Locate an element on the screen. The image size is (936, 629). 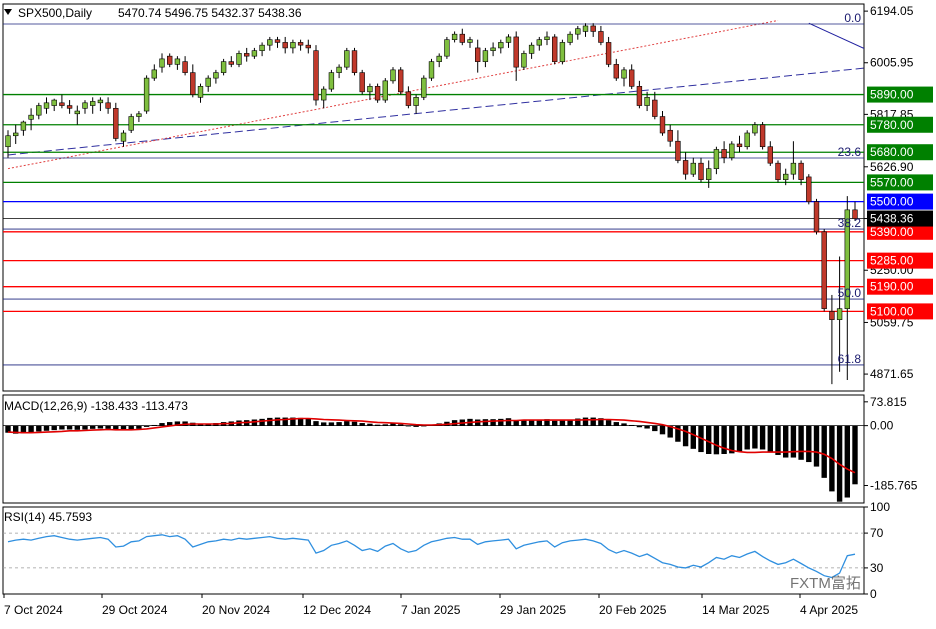
level-label-5500.00-text: 5500.00 is located at coordinates (892, 202).